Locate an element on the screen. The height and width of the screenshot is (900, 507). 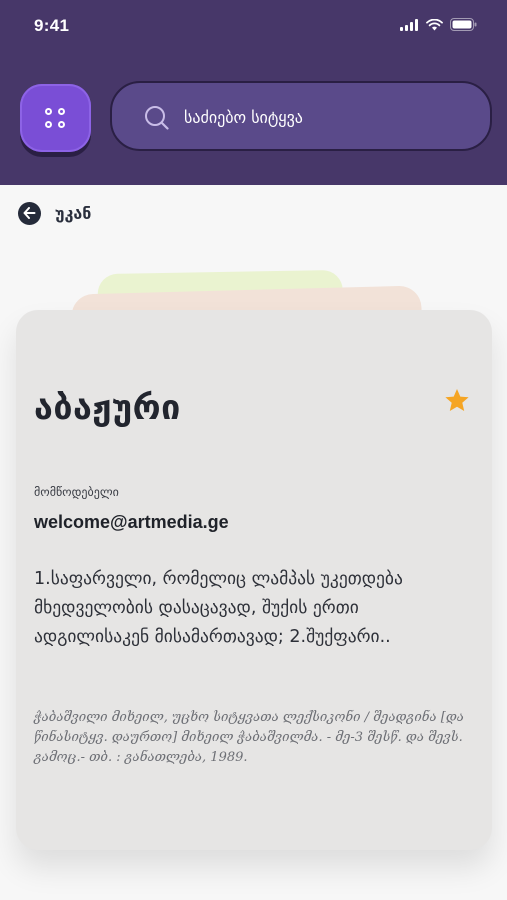
supplier-email: welcome@artmedia.ge is located at coordinates (131, 522).